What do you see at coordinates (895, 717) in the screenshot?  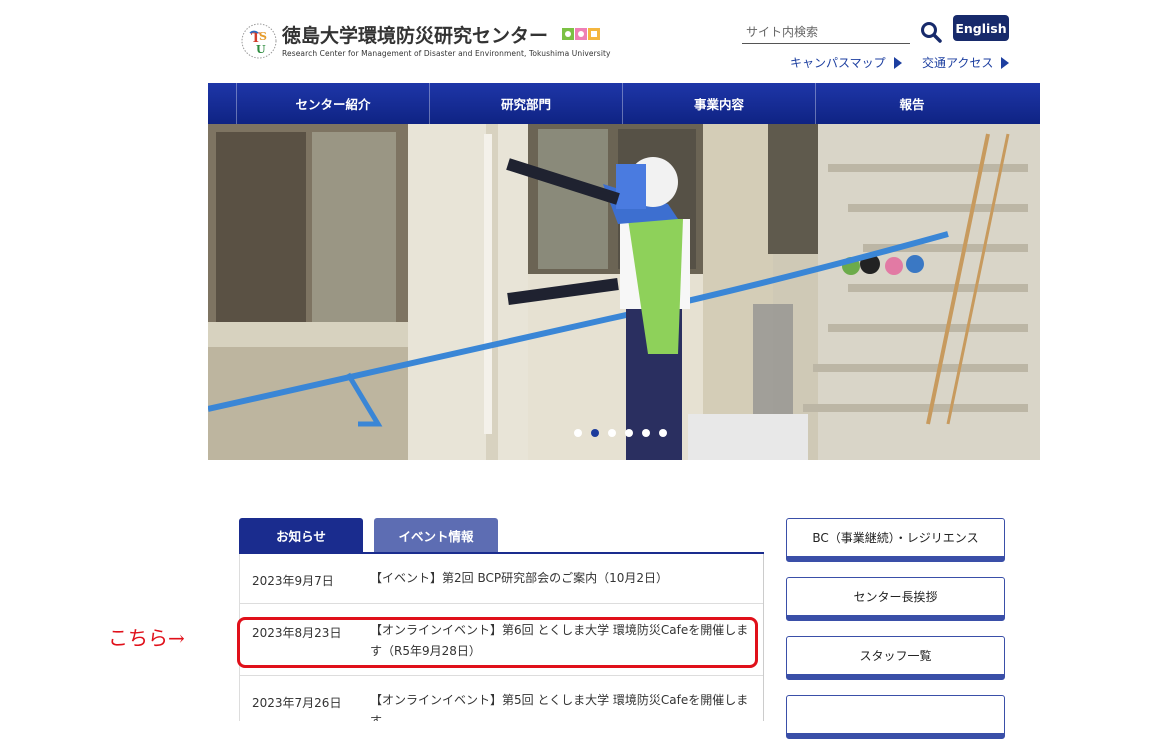 I see `sidebar-button` at bounding box center [895, 717].